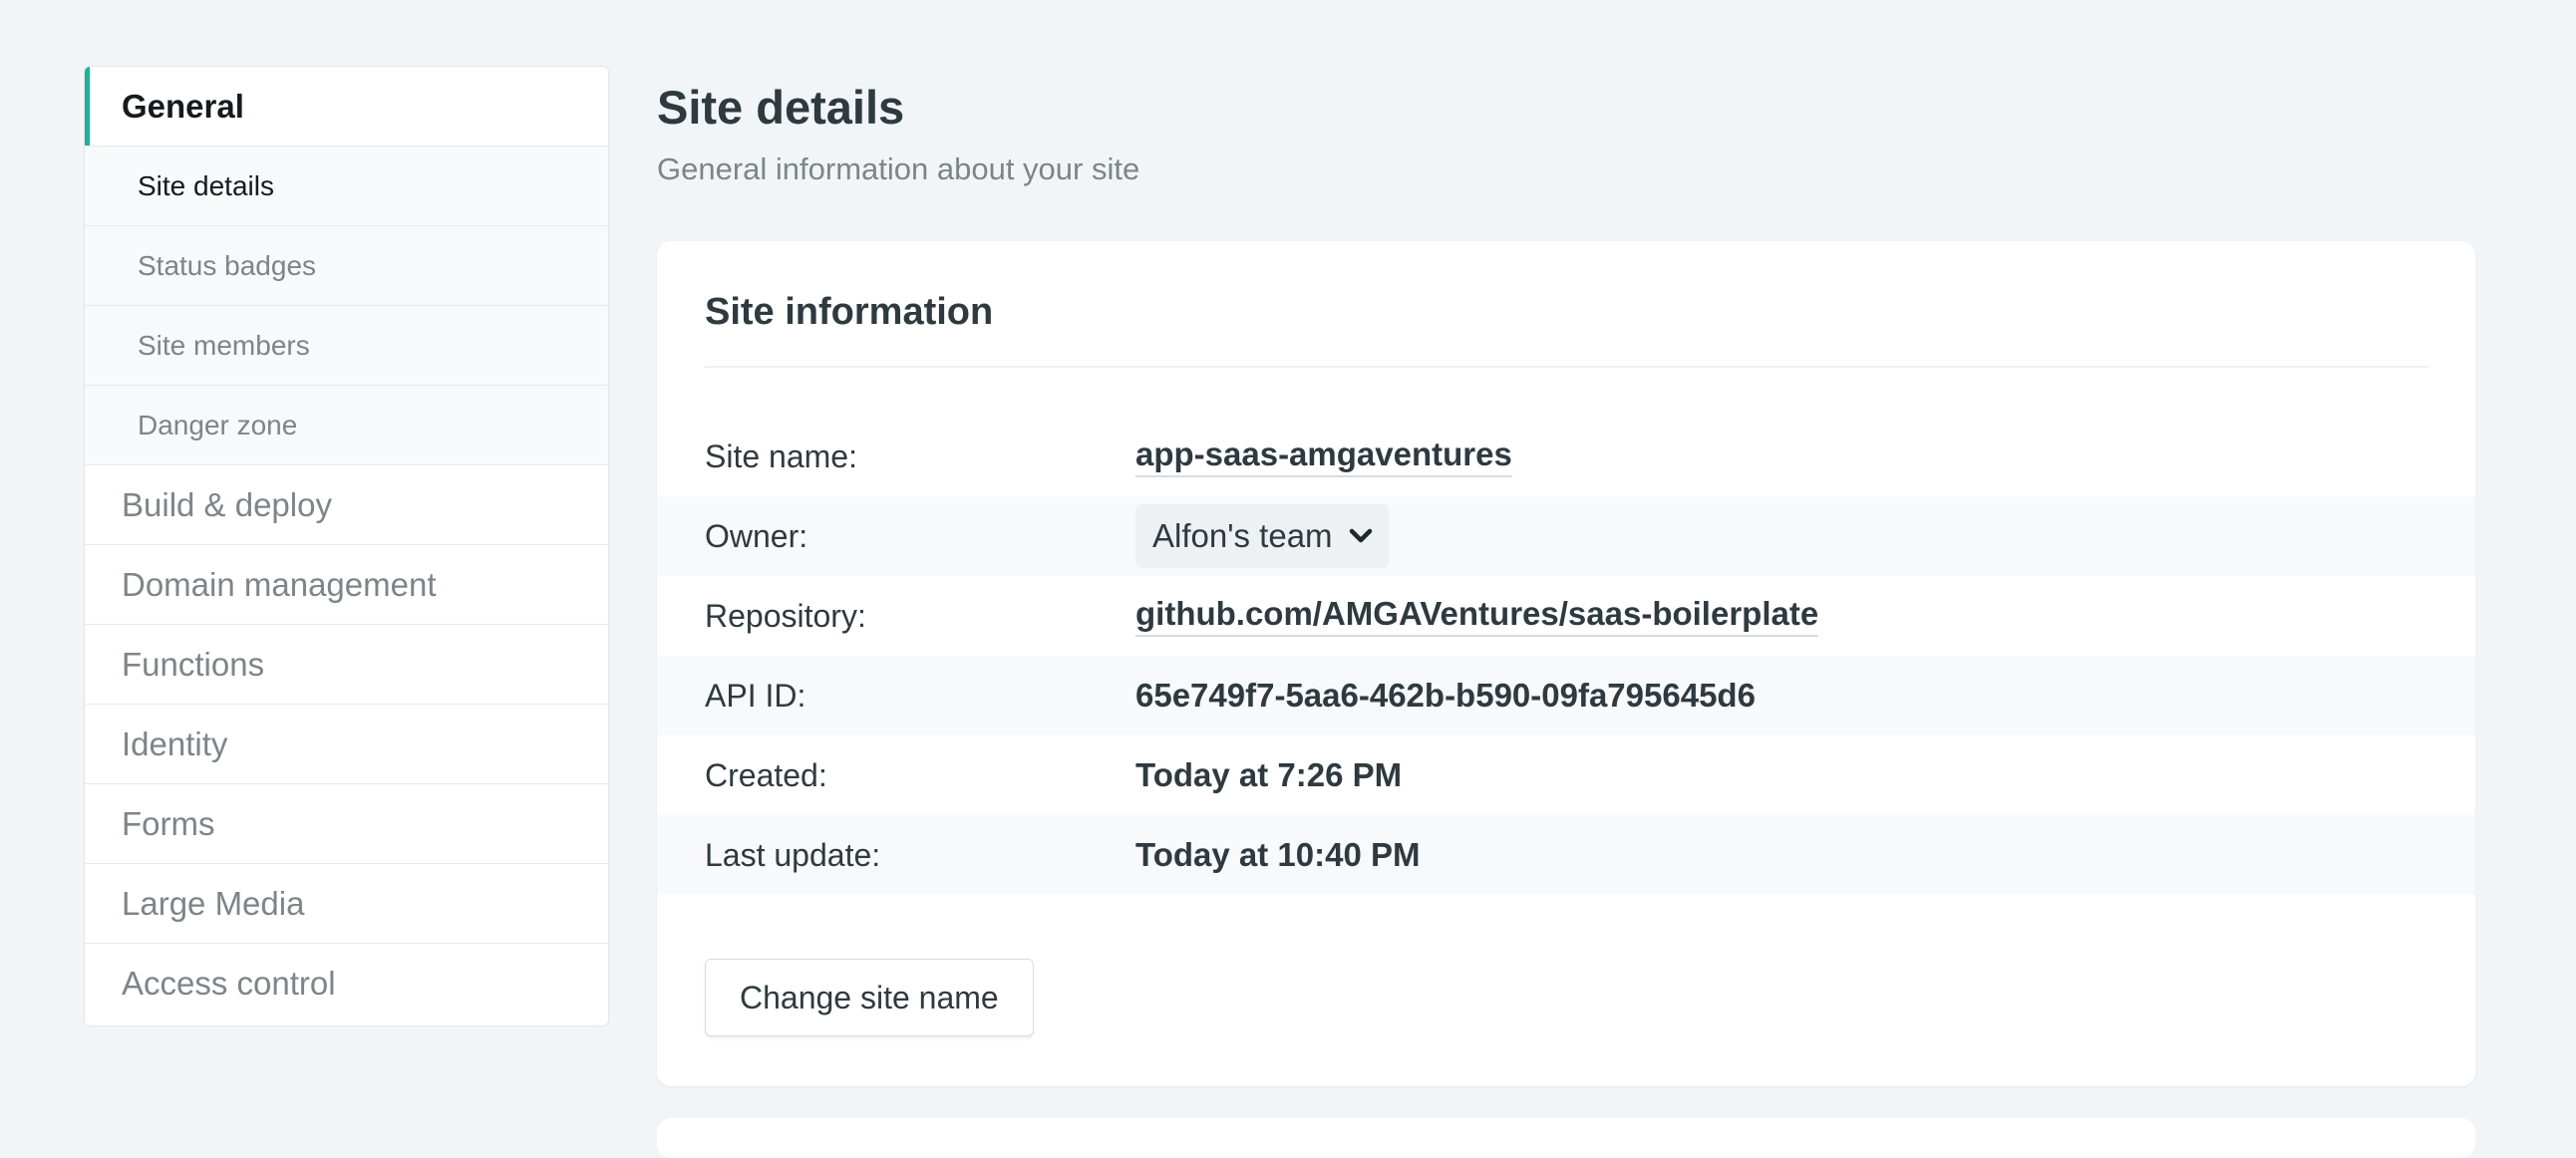 The image size is (2576, 1158). Describe the element at coordinates (1242, 535) in the screenshot. I see `owner-select-value: Alfon's team` at that location.